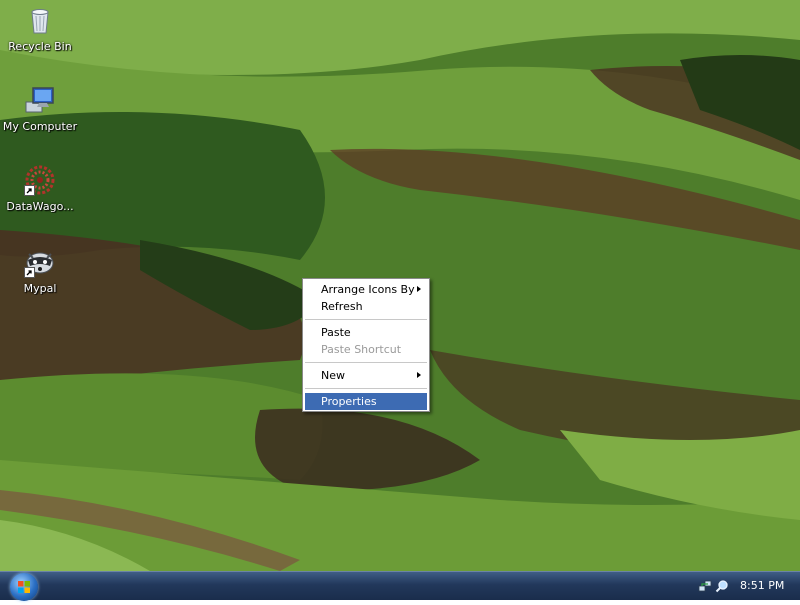 Image resolution: width=800 pixels, height=605 pixels. I want to click on network-icon, so click(705, 585).